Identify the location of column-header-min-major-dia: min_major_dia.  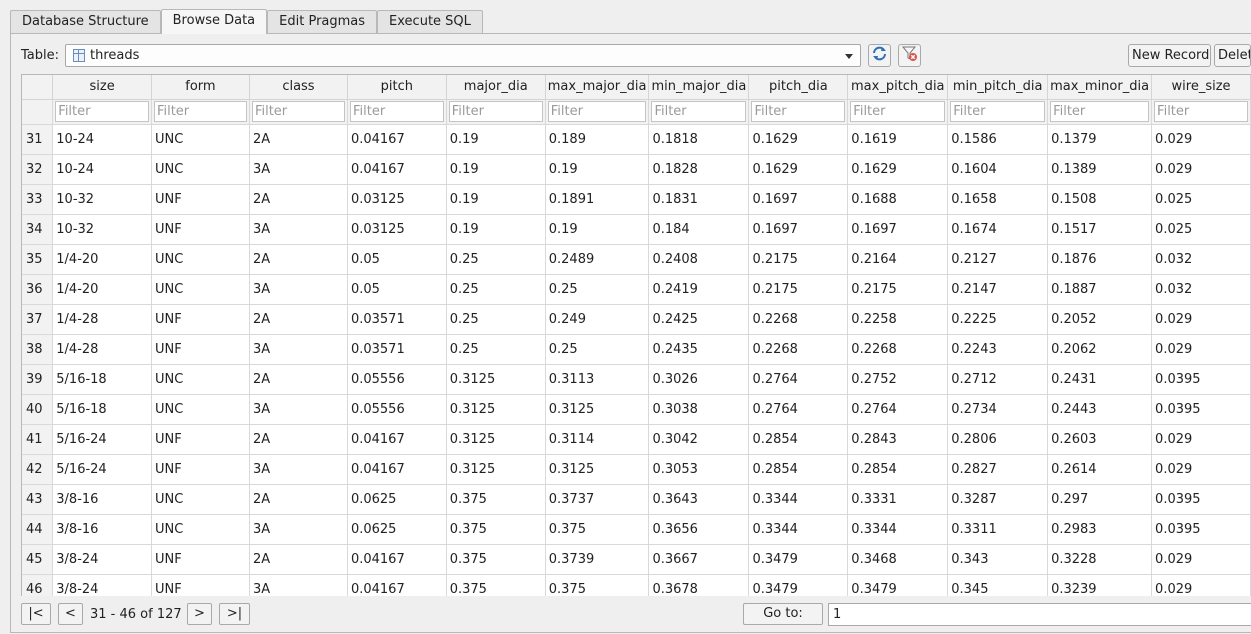
(699, 87).